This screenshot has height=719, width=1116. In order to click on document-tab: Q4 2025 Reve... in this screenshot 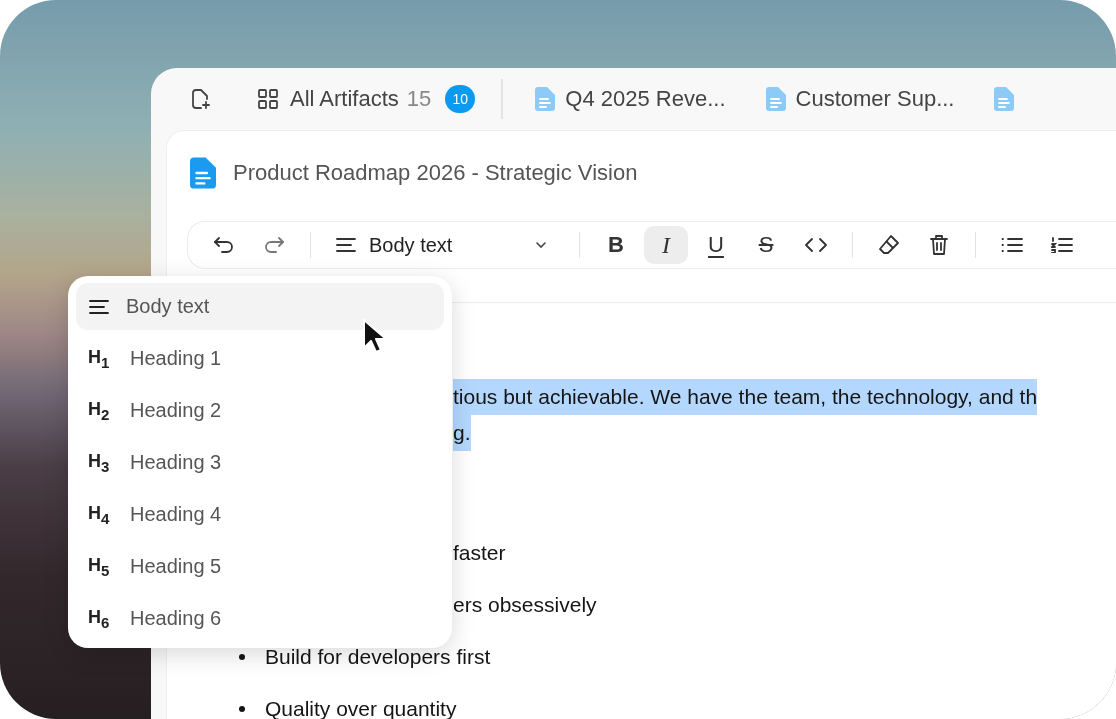, I will do `click(630, 99)`.